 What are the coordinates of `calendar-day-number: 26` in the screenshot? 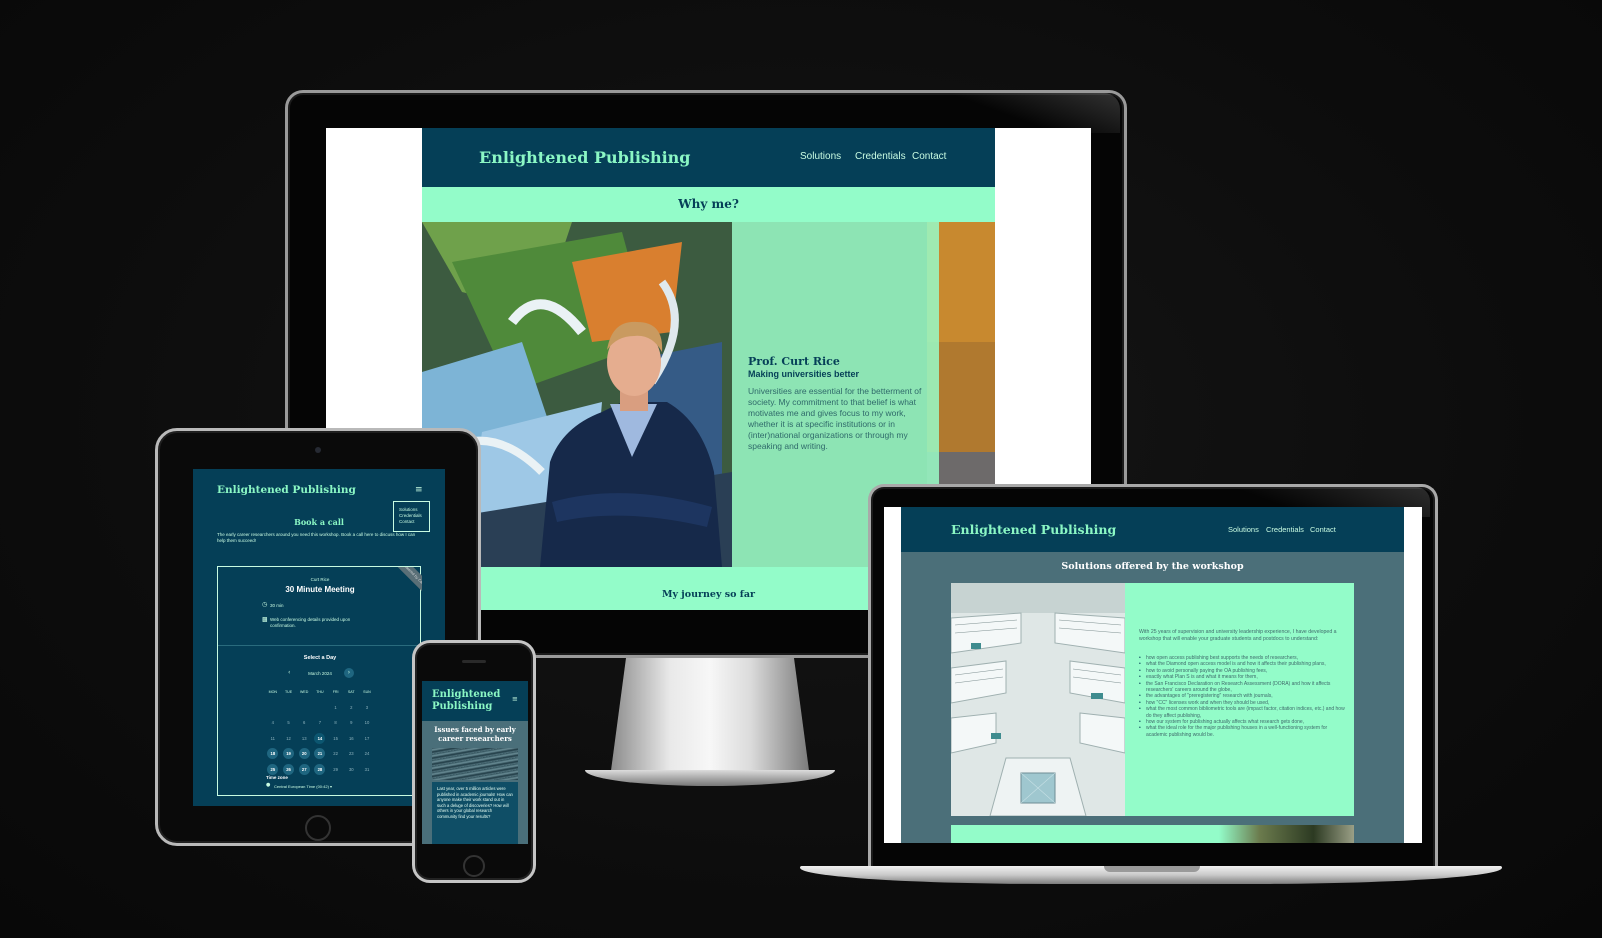 It's located at (289, 769).